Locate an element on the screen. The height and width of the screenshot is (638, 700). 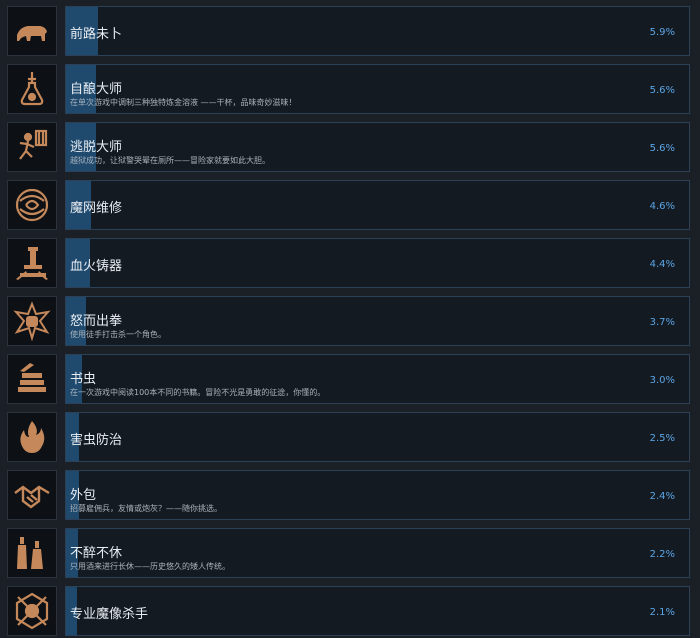
achievement-title: 怒而出拳 is located at coordinates (96, 321).